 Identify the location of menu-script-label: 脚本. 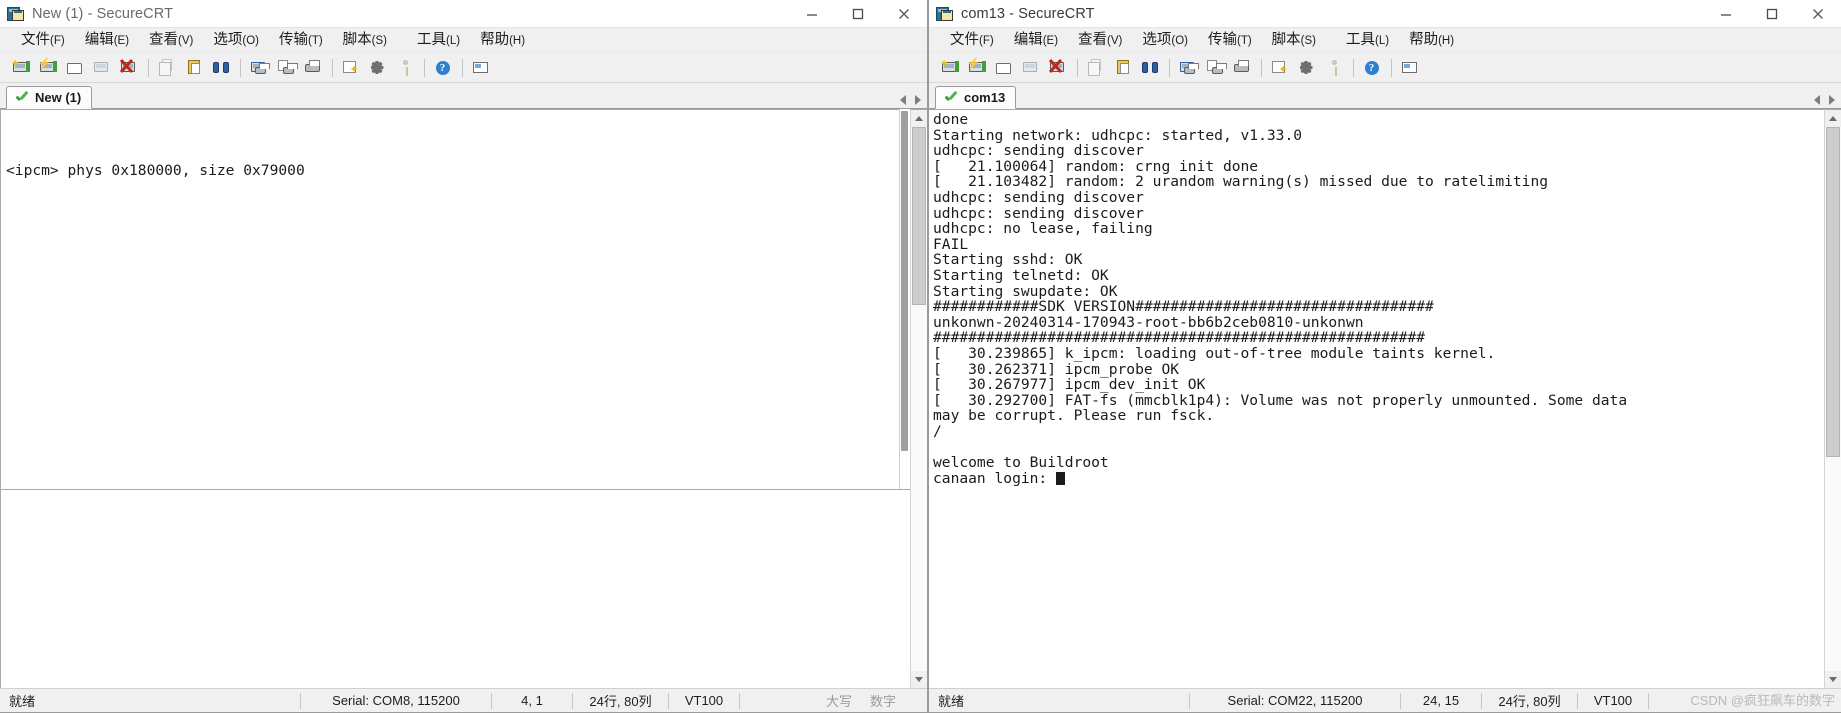
(1286, 39).